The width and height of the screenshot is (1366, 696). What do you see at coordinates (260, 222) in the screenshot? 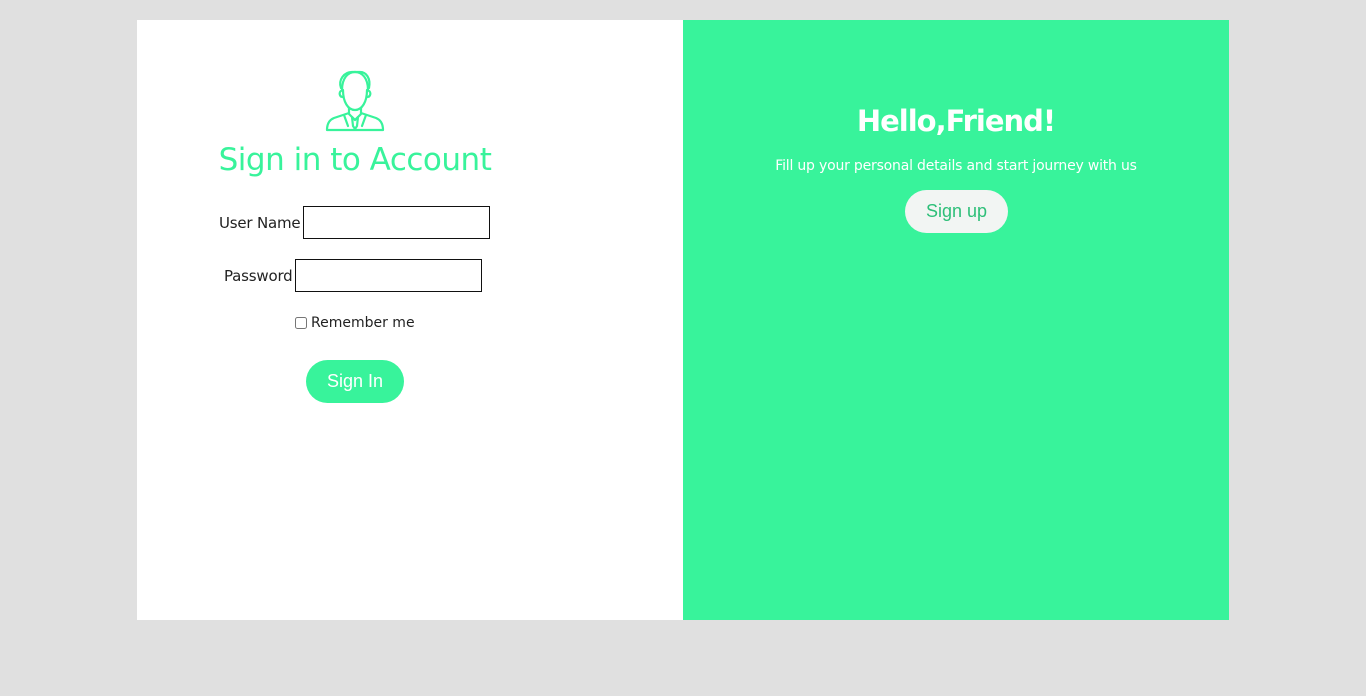
I see `username-label: User Name` at bounding box center [260, 222].